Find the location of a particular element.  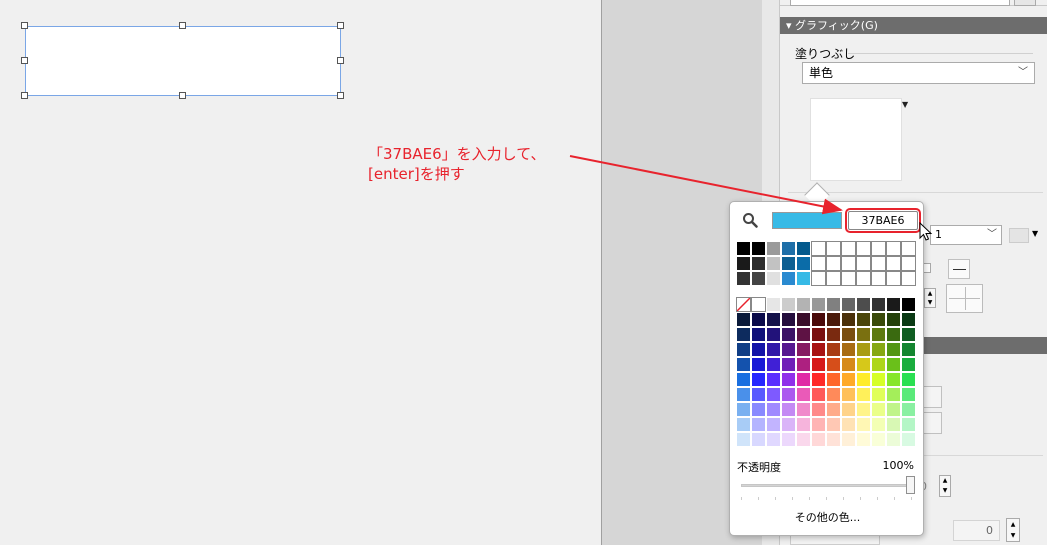

panel-tool-button is located at coordinates (932, 423).